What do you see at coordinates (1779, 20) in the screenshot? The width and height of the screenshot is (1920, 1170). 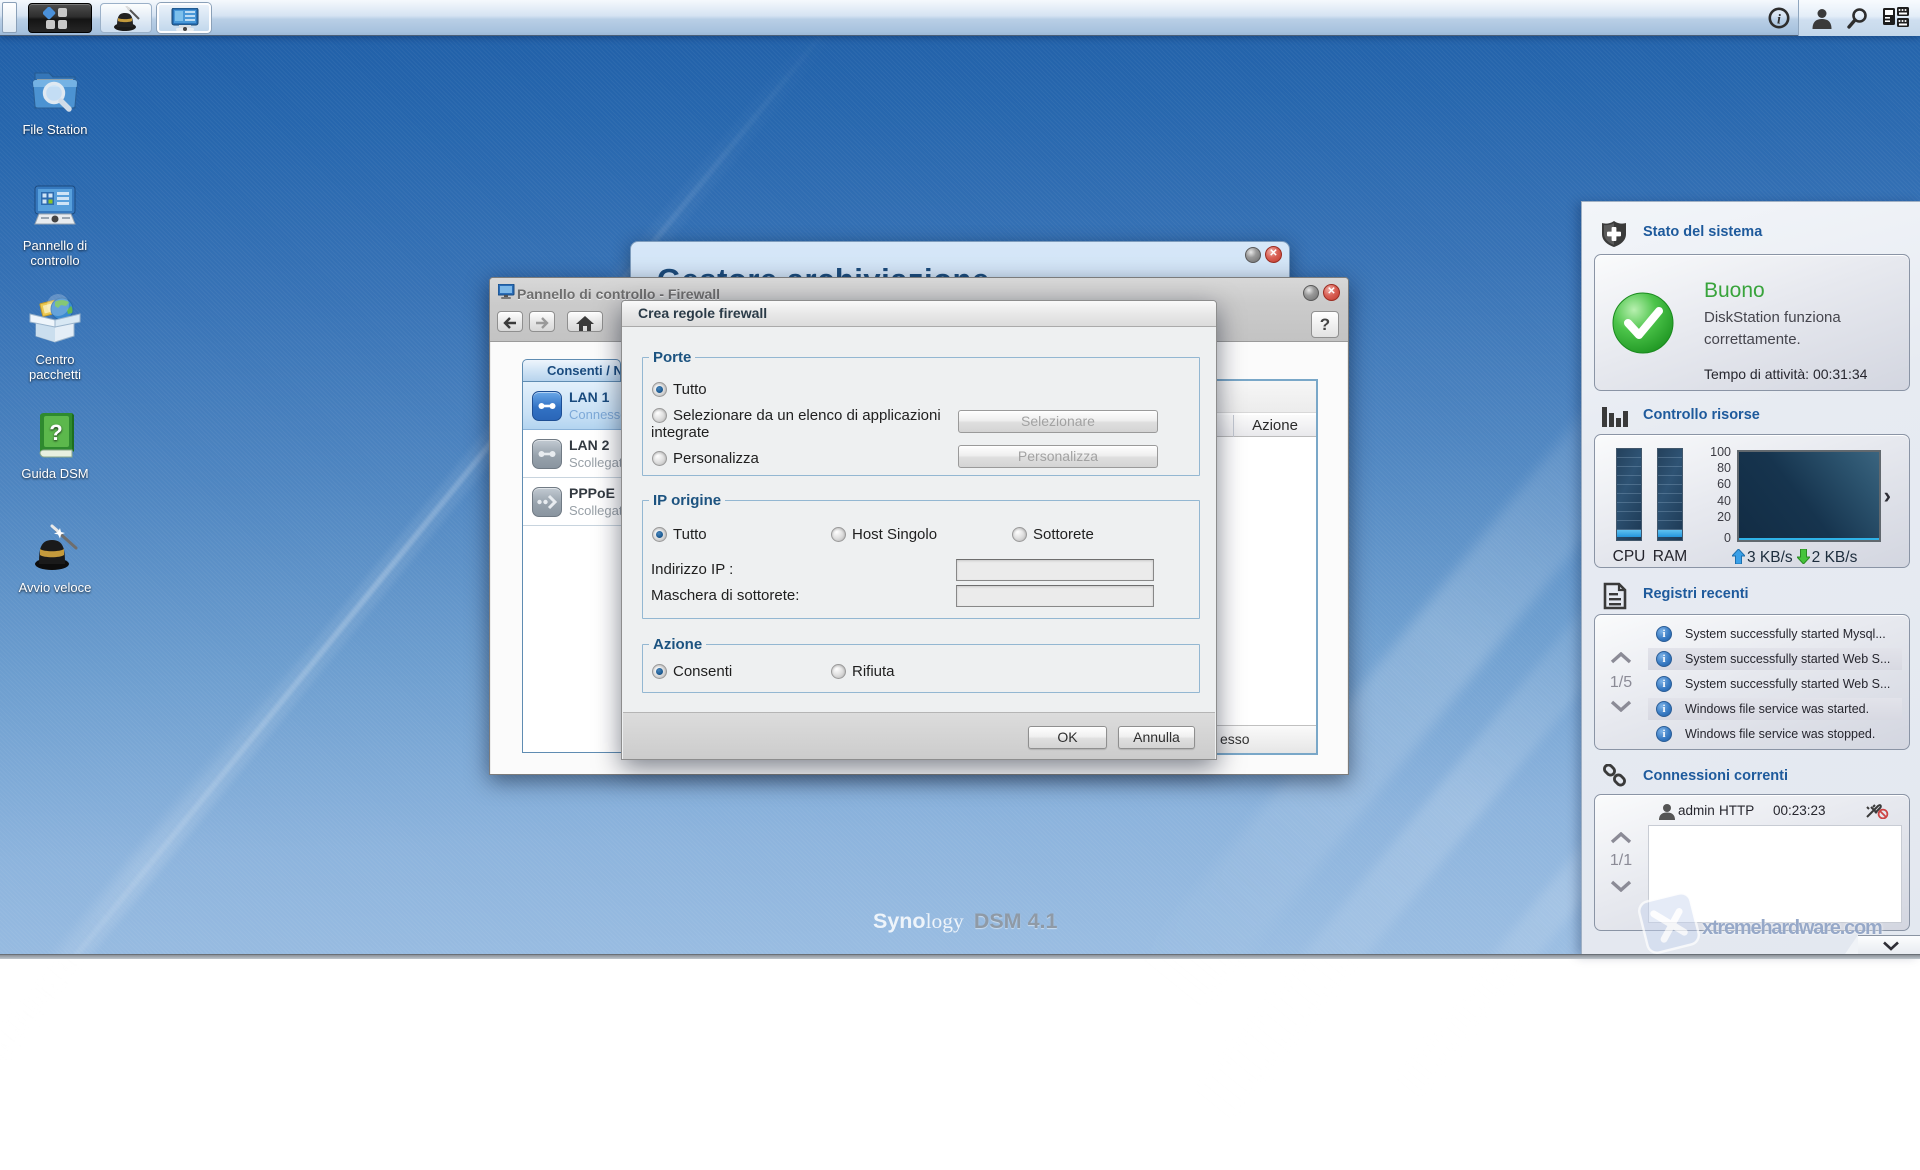 I see `svg-text: i` at bounding box center [1779, 20].